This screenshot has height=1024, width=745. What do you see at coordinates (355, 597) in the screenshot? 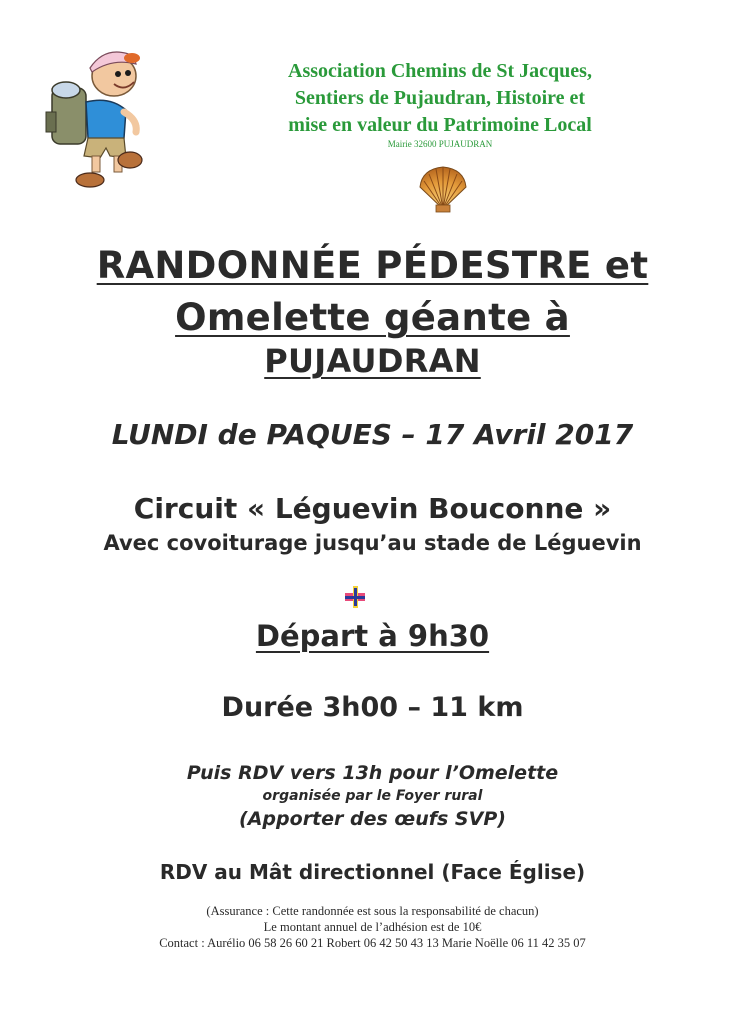
I see `colored-cross-icon` at bounding box center [355, 597].